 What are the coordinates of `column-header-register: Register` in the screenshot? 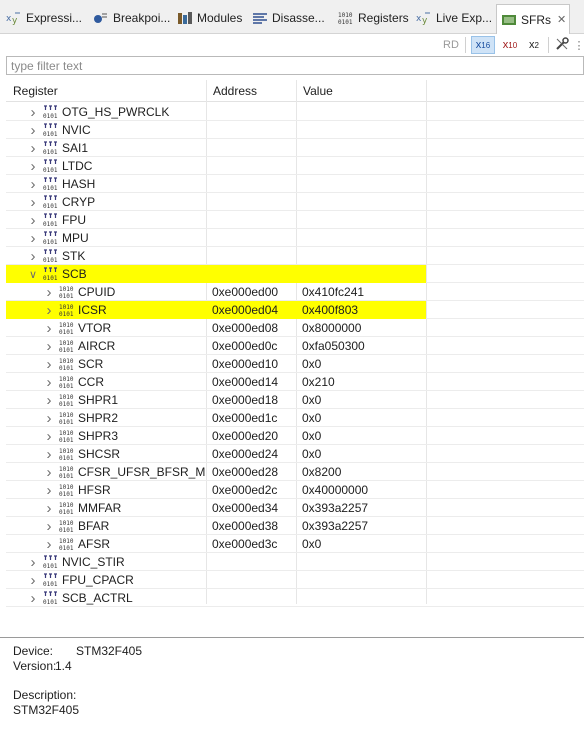 It's located at (35, 91).